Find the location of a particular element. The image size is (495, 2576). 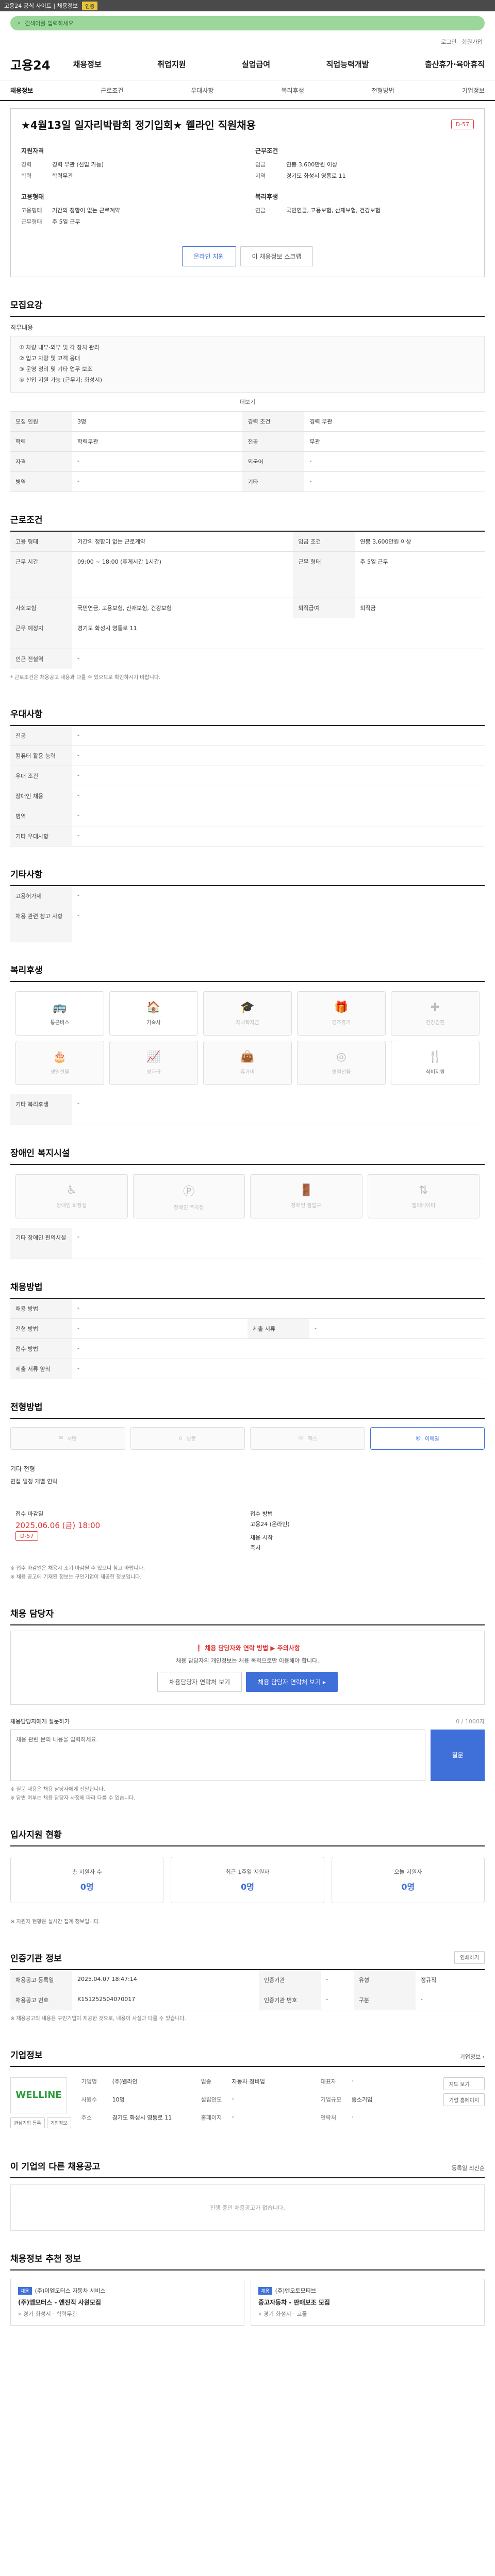

elevator-icon: ⇅ is located at coordinates (423, 1190).